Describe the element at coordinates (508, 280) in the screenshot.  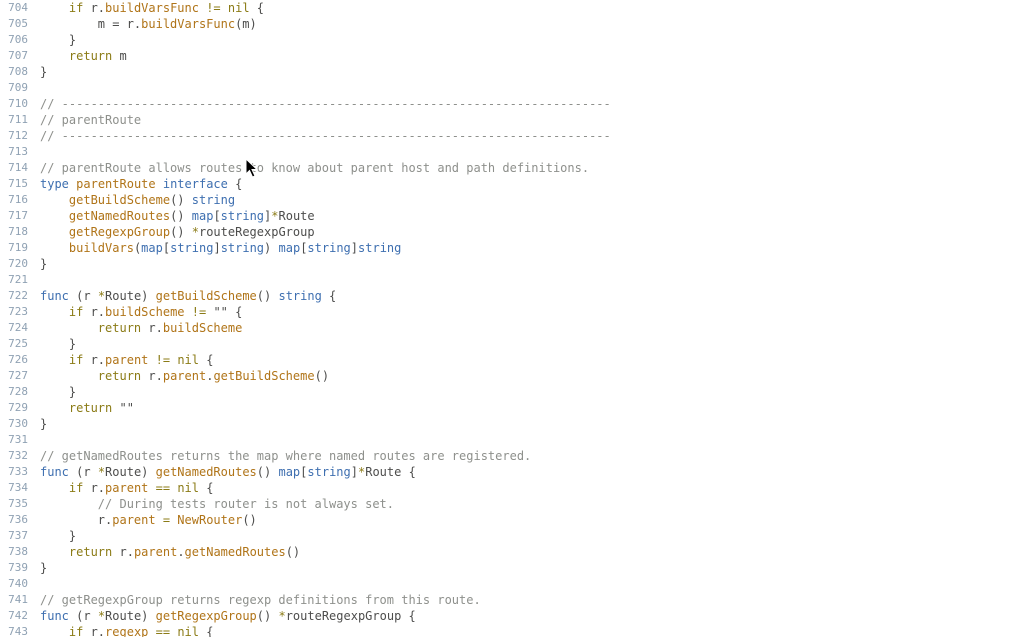
I see `code-line: 721` at that location.